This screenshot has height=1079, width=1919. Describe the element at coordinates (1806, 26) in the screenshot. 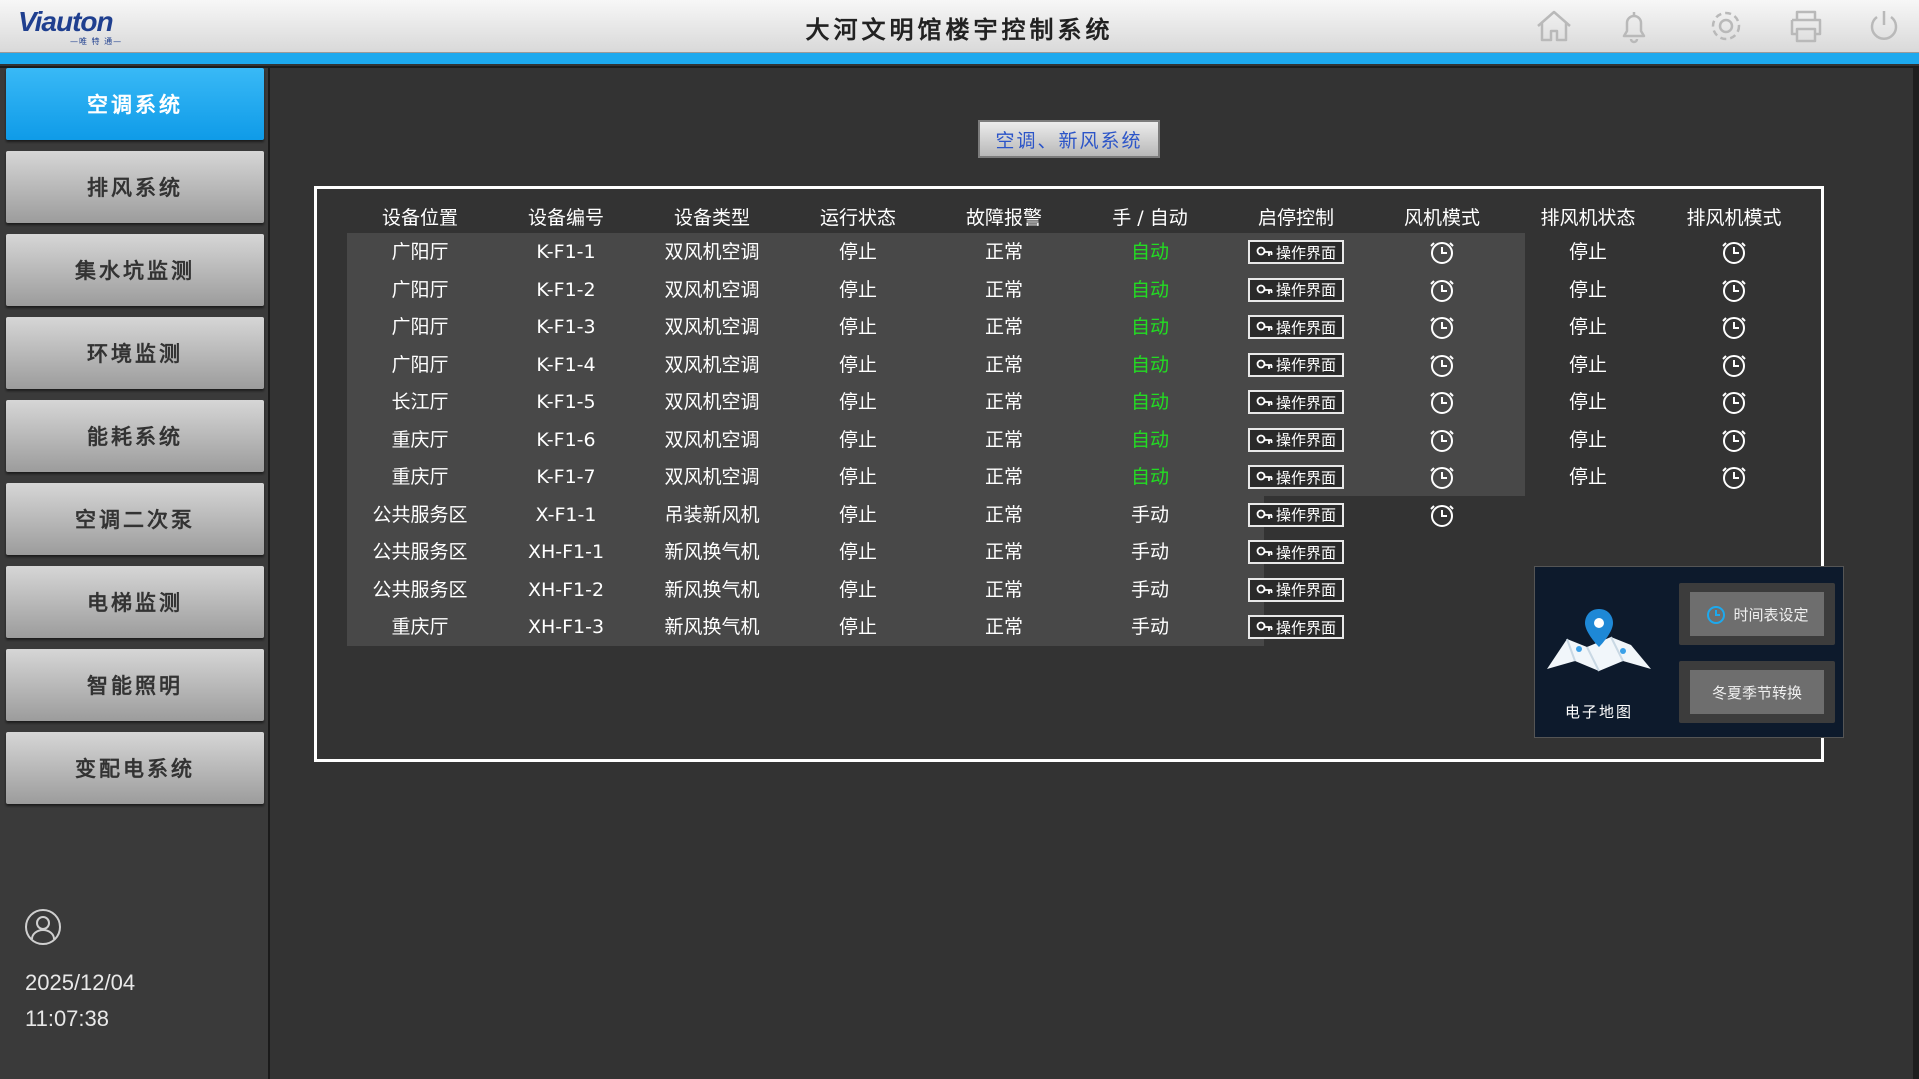

I see `printer-icon` at that location.